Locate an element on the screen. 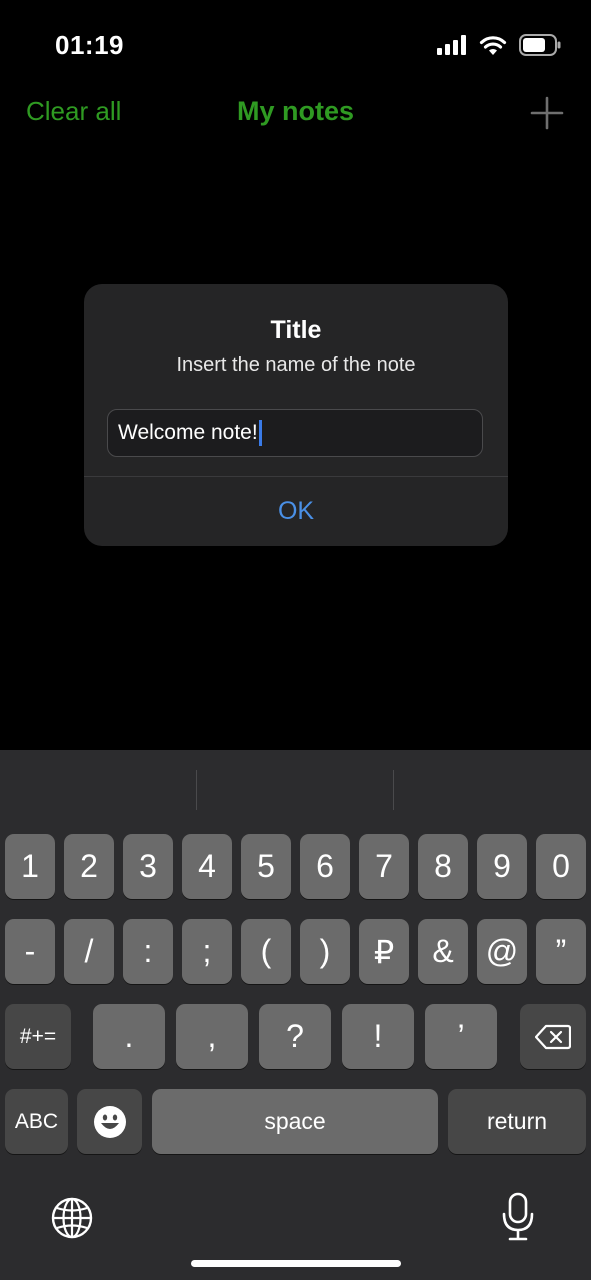 Image resolution: width=591 pixels, height=1280 pixels. key-3: 3 is located at coordinates (148, 866).